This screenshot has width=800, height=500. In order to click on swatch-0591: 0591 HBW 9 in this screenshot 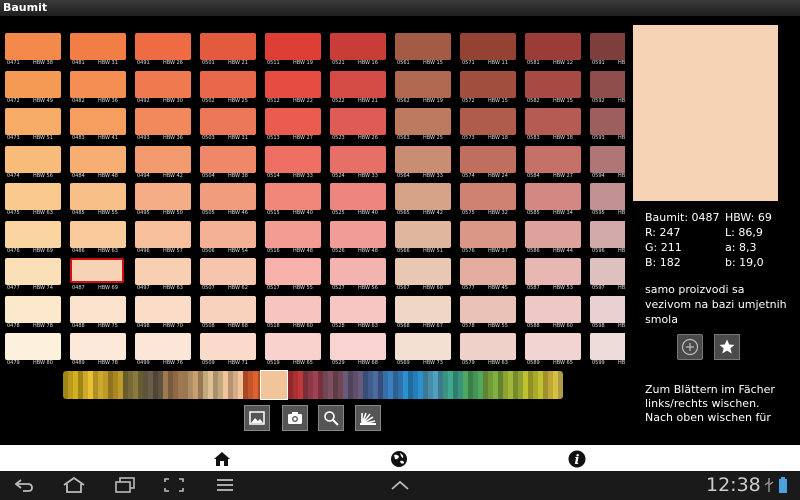, I will do `click(607, 51)`.